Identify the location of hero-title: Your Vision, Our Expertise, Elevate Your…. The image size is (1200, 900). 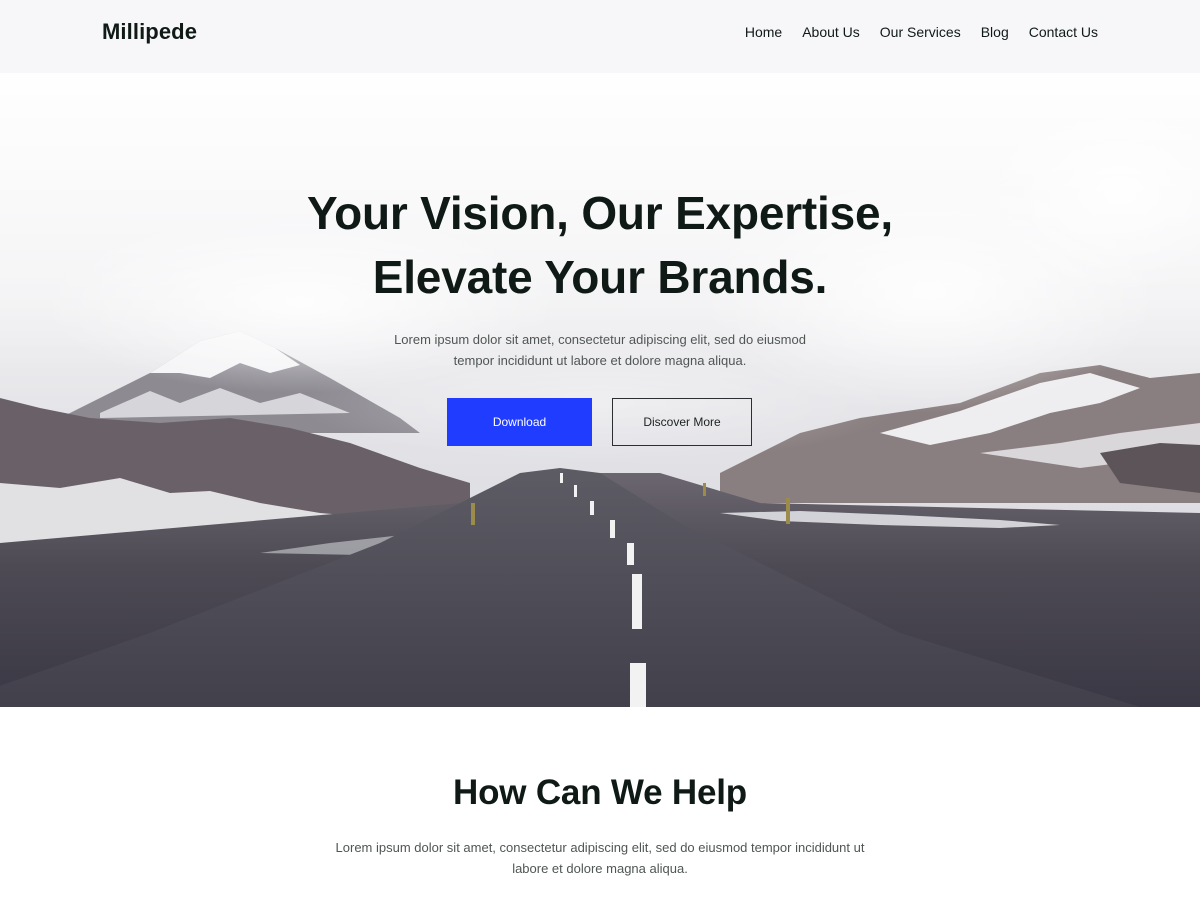
(600, 245).